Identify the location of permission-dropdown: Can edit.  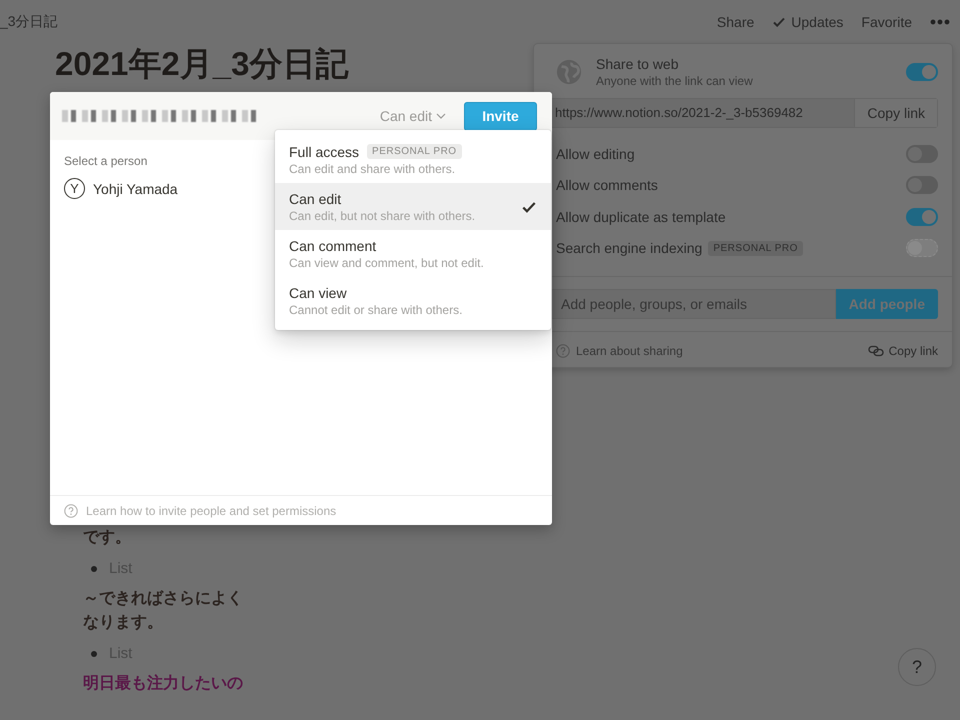
(413, 116).